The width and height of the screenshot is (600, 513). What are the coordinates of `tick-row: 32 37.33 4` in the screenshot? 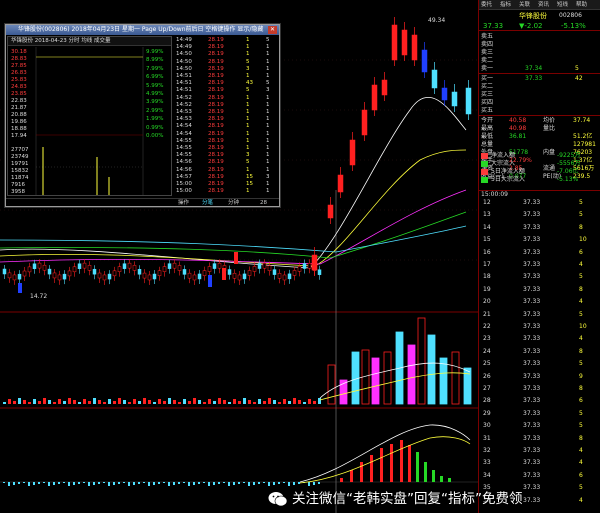 It's located at (539, 451).